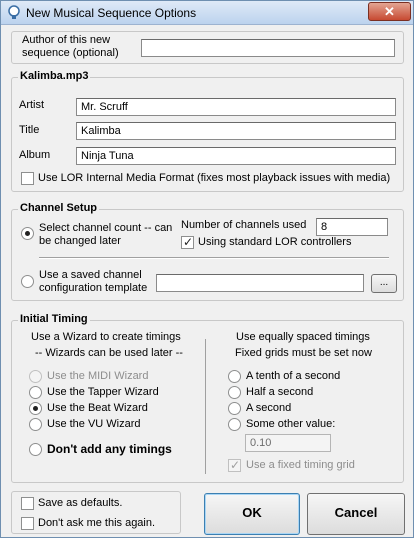 This screenshot has height=538, width=414. Describe the element at coordinates (352, 227) in the screenshot. I see `num-channels-input: 8` at that location.